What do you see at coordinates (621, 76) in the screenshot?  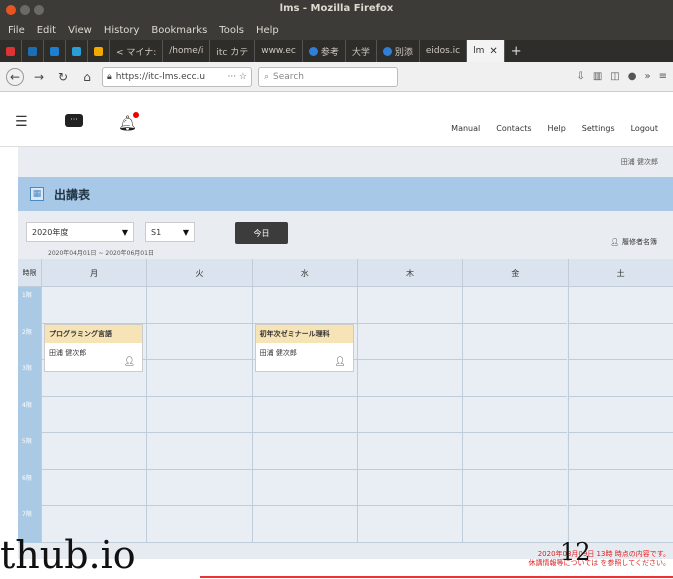 I see `toolbar-icons: ⇩ ▥ ◫ ● » ≡` at bounding box center [621, 76].